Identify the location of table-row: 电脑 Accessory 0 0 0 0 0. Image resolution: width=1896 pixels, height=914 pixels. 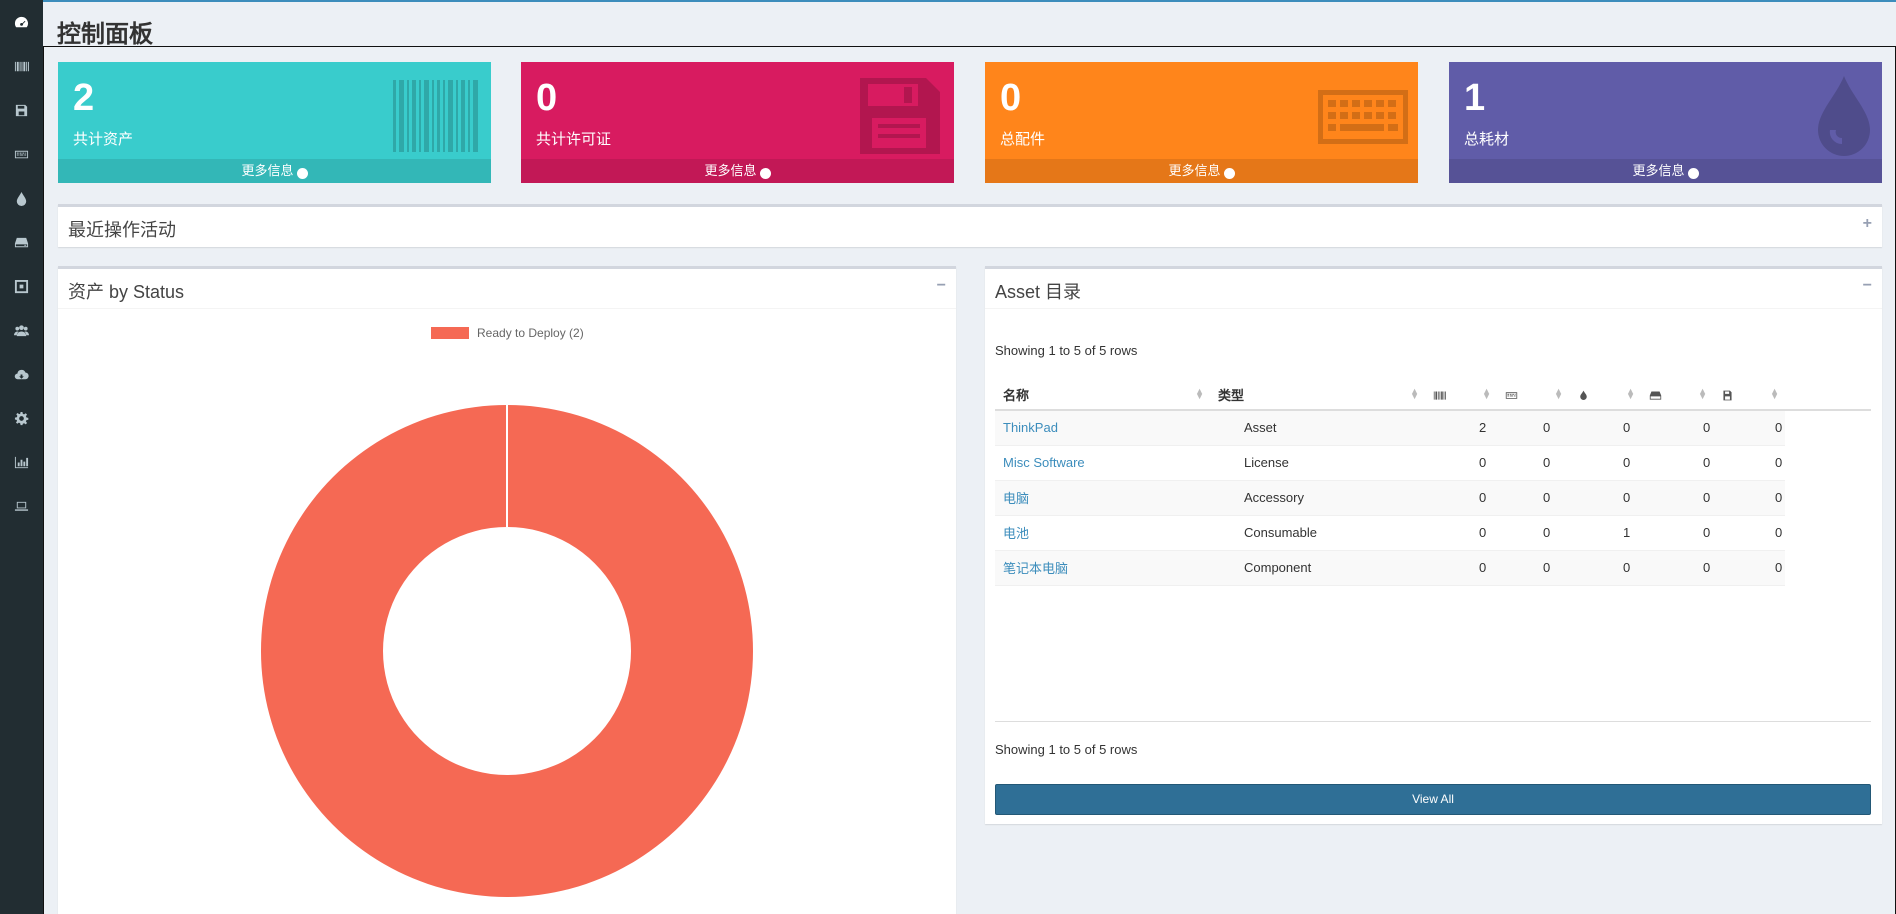
(1433, 498).